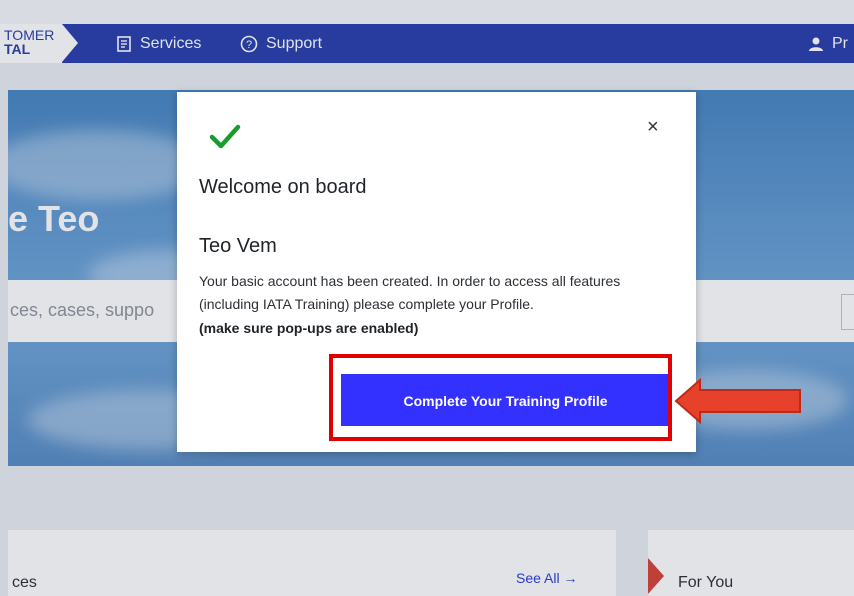  Describe the element at coordinates (283, 187) in the screenshot. I see `dialog-title: Welcome on board` at that location.